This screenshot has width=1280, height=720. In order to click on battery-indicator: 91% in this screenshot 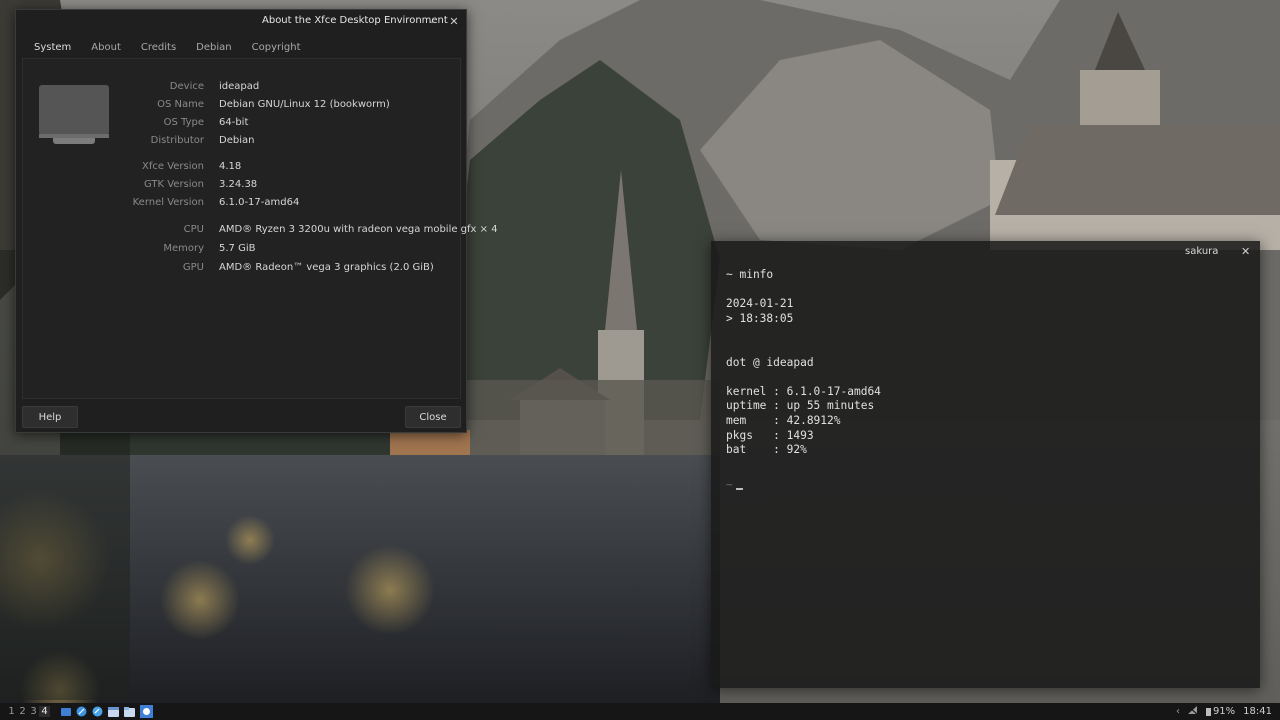, I will do `click(1220, 711)`.